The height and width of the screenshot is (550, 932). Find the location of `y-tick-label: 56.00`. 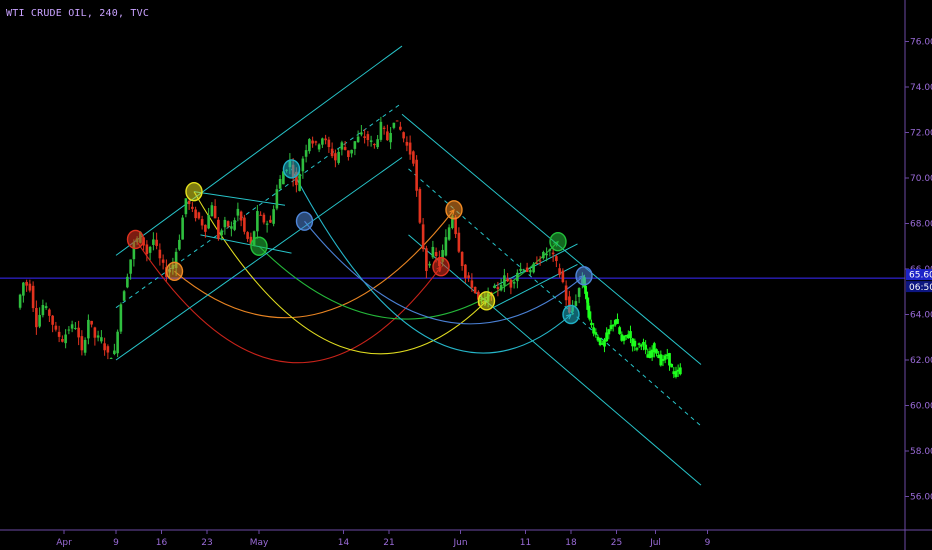

y-tick-label: 56.00 is located at coordinates (921, 498).